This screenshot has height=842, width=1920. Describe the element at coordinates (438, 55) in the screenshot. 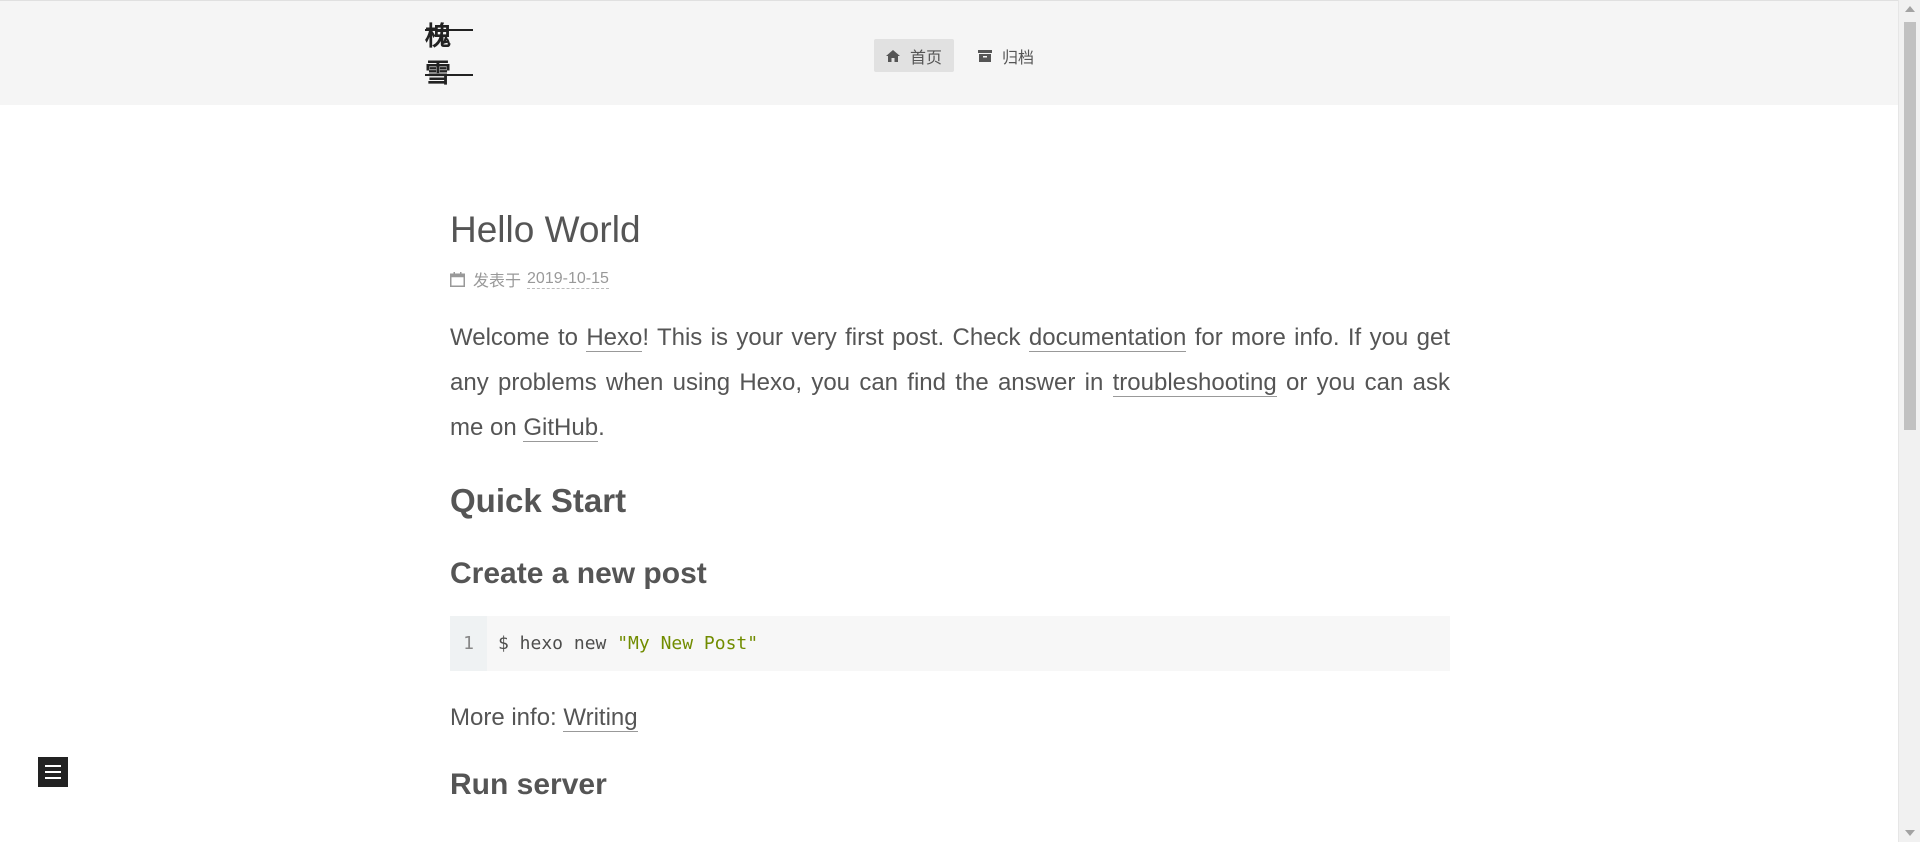

I see `site-brand-text: 槐雪` at that location.